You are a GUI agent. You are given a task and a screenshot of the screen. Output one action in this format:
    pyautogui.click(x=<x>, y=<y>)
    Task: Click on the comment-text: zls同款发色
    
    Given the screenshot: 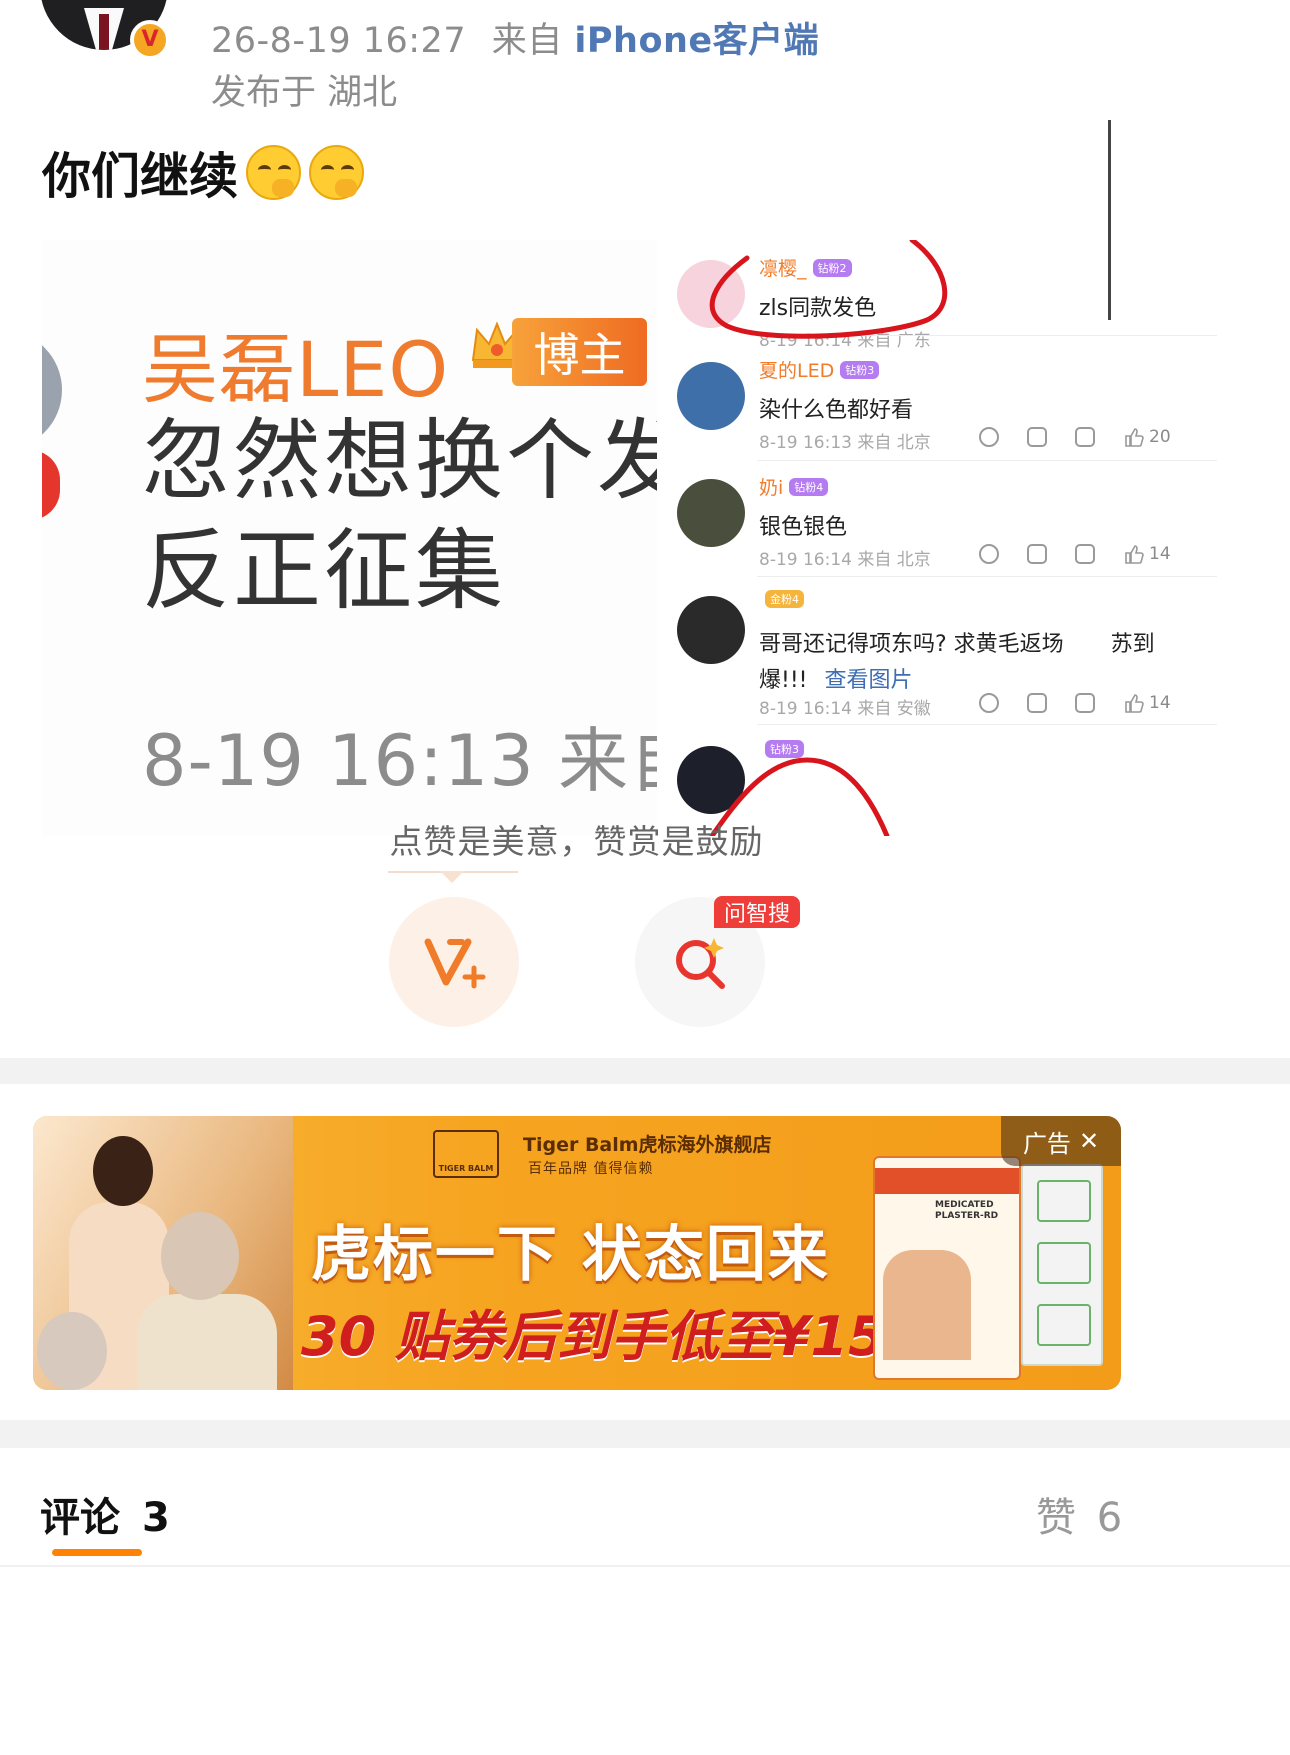 What is the action you would take?
    pyautogui.click(x=818, y=308)
    